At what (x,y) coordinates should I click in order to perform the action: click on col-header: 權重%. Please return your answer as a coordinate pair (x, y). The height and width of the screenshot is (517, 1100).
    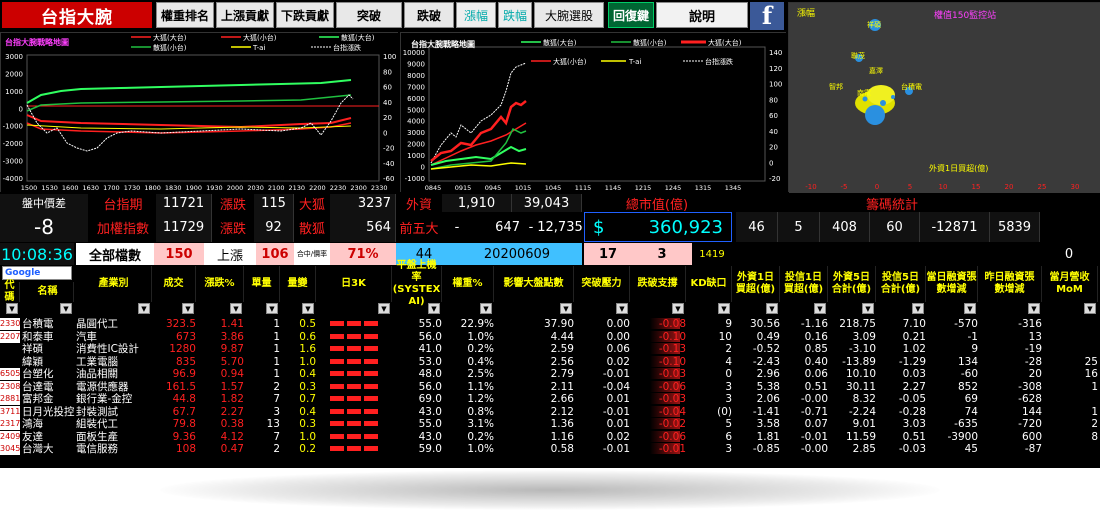
    Looking at the image, I should click on (468, 284).